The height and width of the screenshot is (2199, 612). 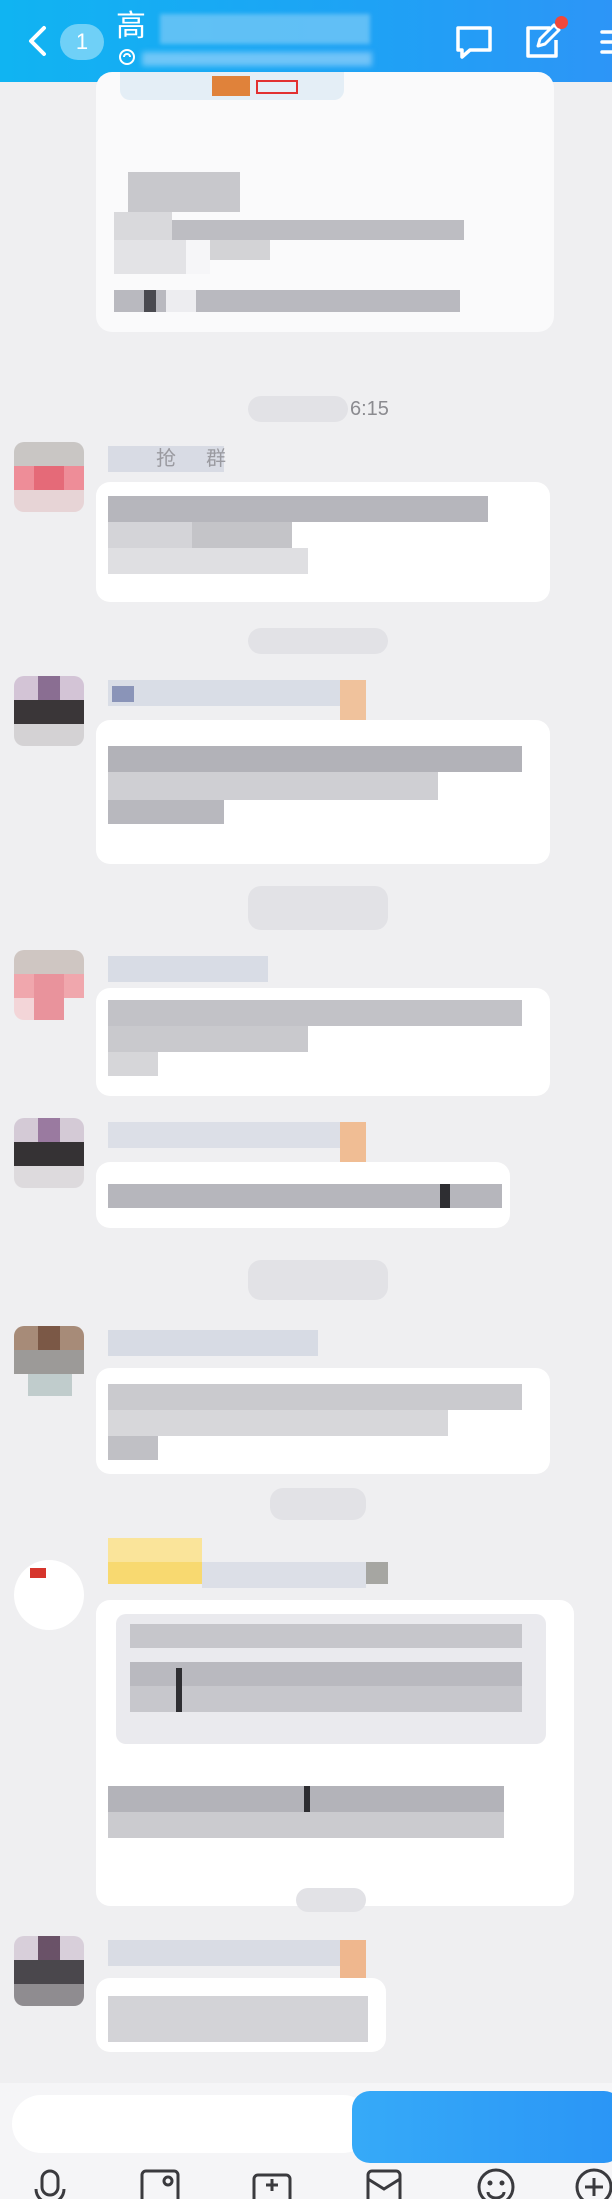 I want to click on send-button, so click(x=482, y=2127).